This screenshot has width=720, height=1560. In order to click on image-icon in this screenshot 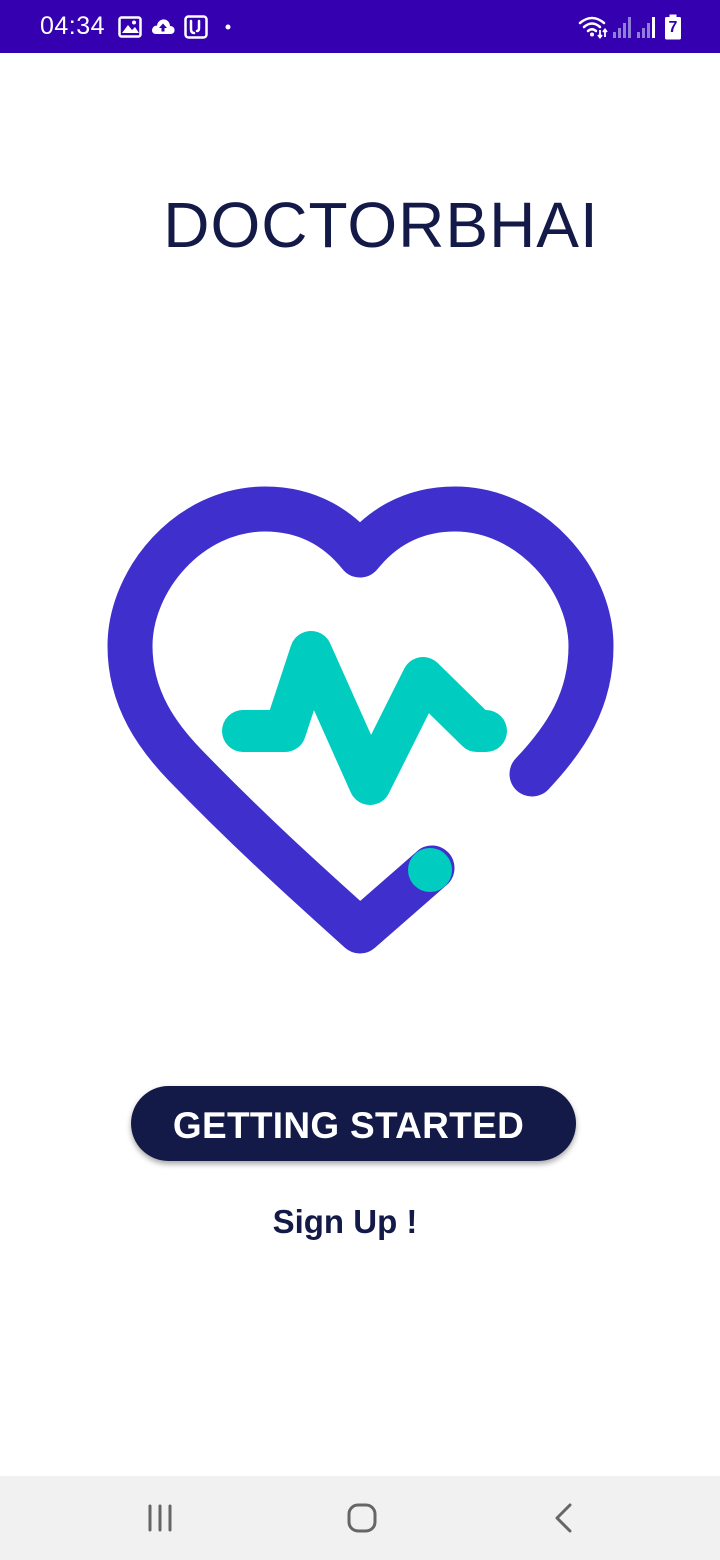, I will do `click(130, 27)`.